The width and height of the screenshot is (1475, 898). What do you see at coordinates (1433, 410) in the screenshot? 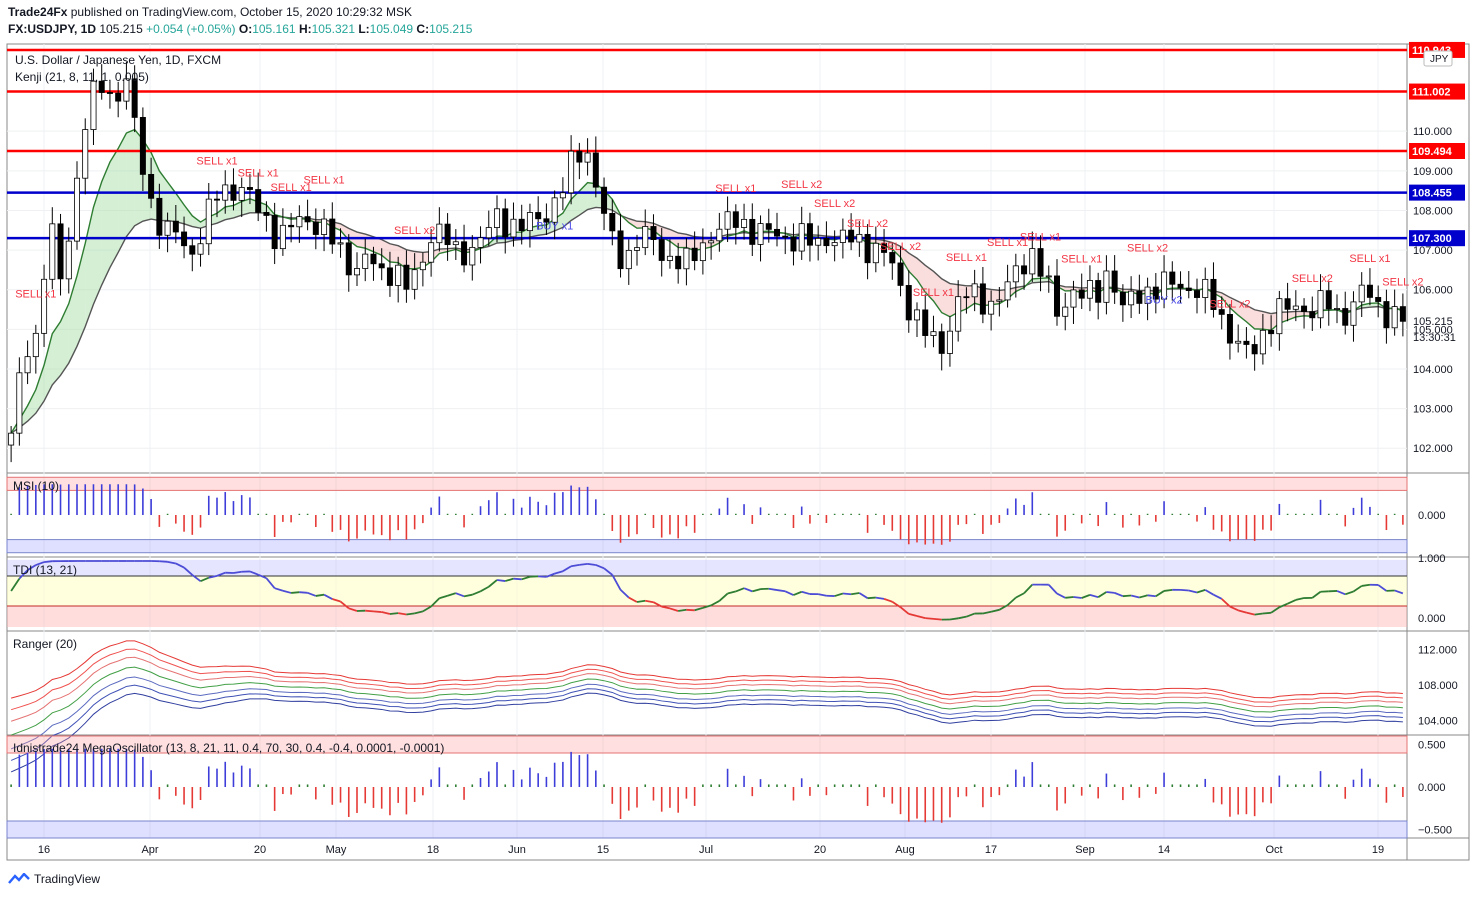
I see `price-tick-label: 103.000` at bounding box center [1433, 410].